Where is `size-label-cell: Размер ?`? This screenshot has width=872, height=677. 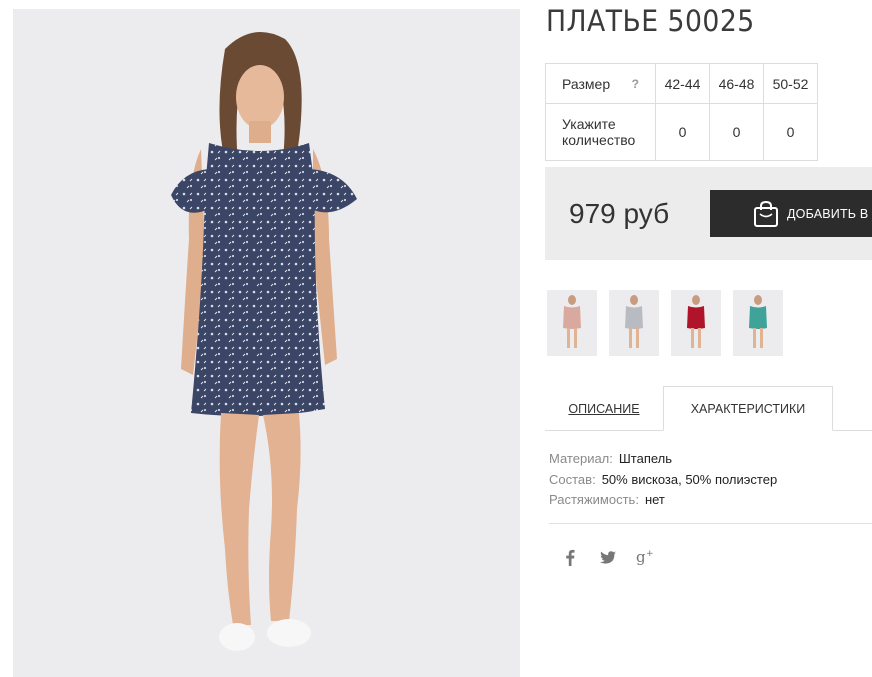
size-label-cell: Размер ? is located at coordinates (600, 83).